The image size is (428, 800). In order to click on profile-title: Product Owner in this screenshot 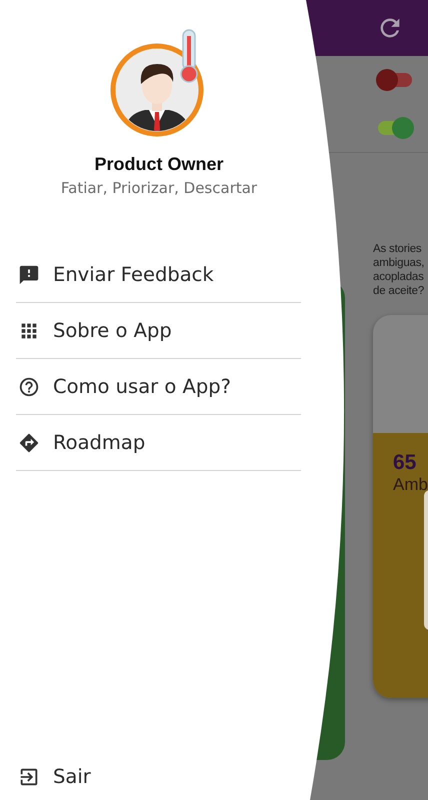, I will do `click(159, 164)`.